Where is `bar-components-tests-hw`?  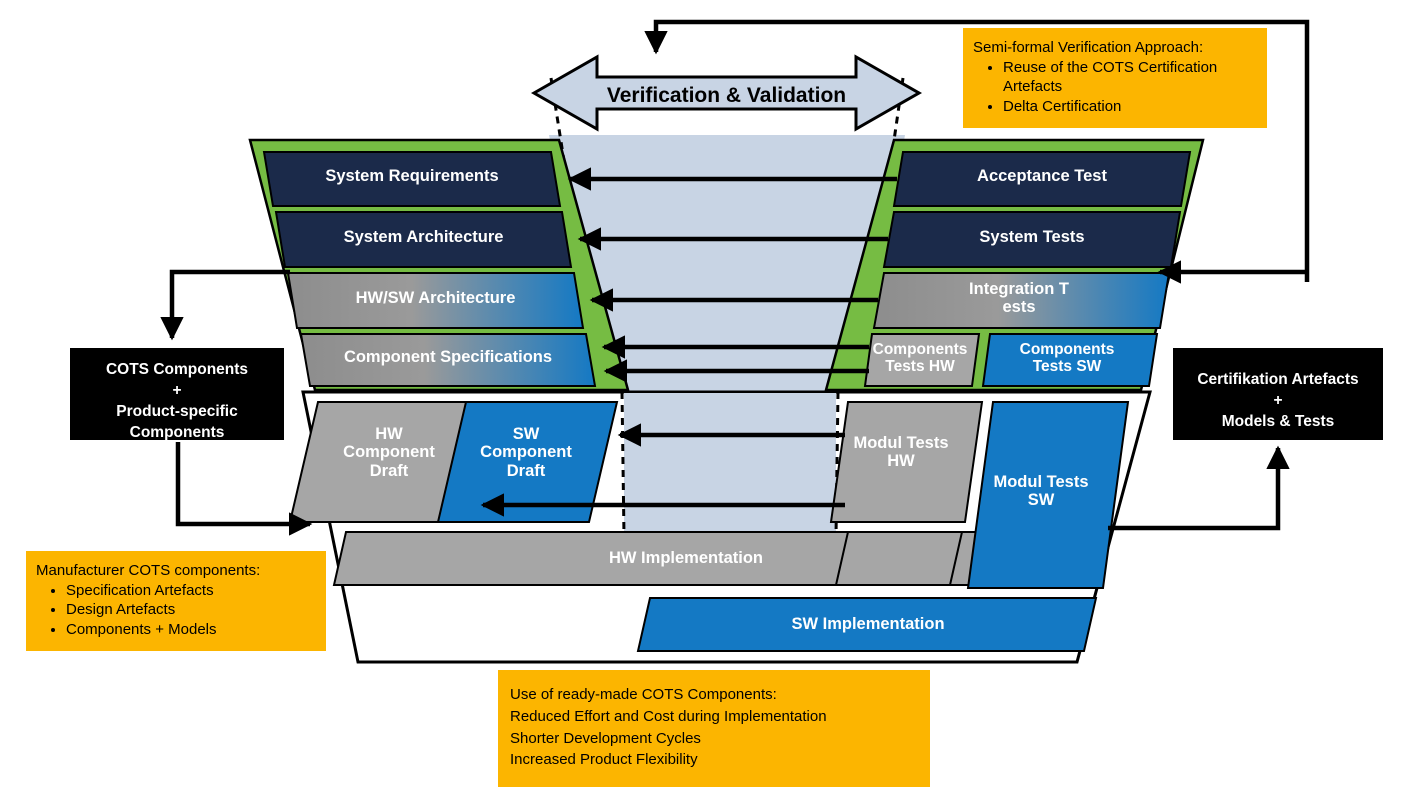 bar-components-tests-hw is located at coordinates (922, 360).